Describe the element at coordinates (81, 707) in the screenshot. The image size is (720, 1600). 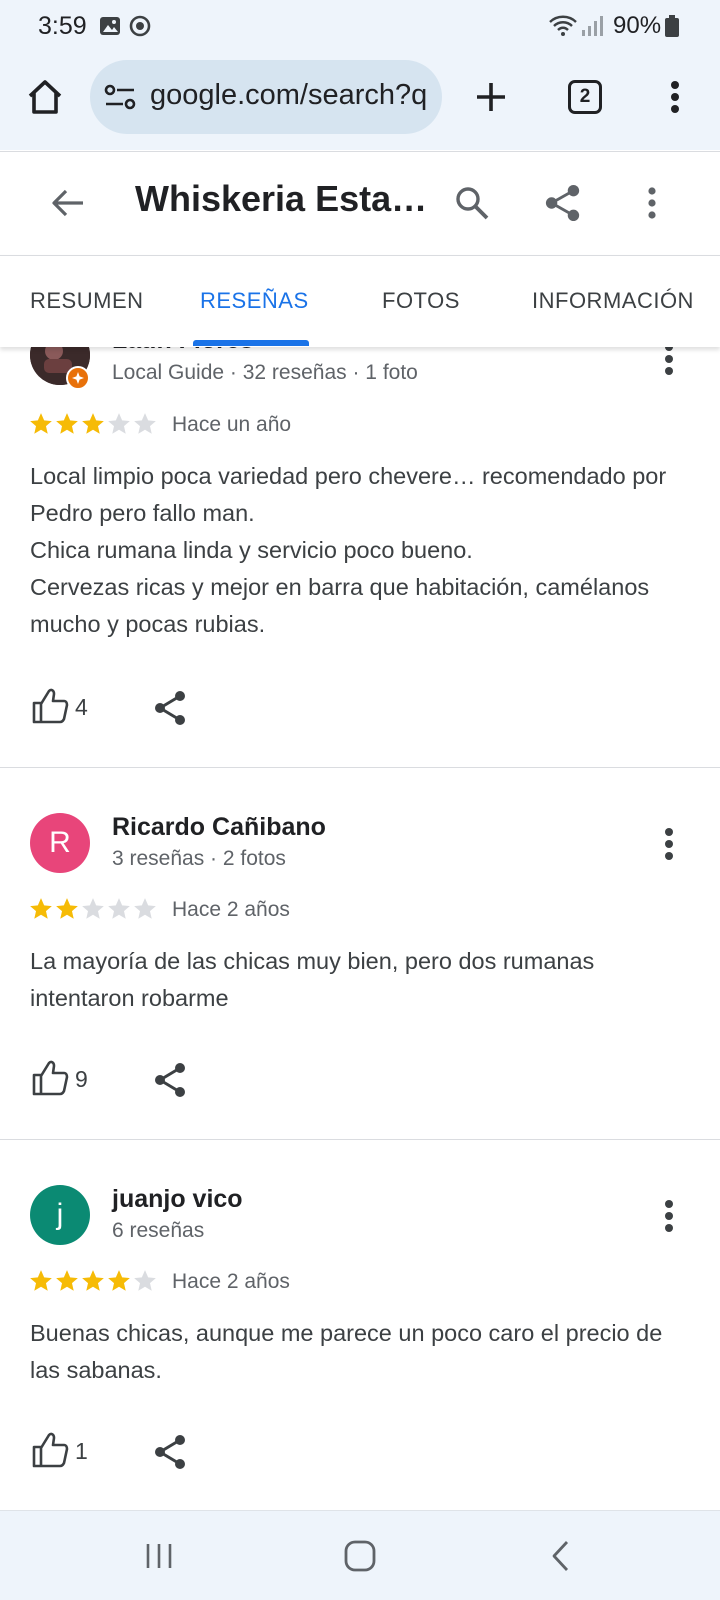
I see `like-count: 4` at that location.